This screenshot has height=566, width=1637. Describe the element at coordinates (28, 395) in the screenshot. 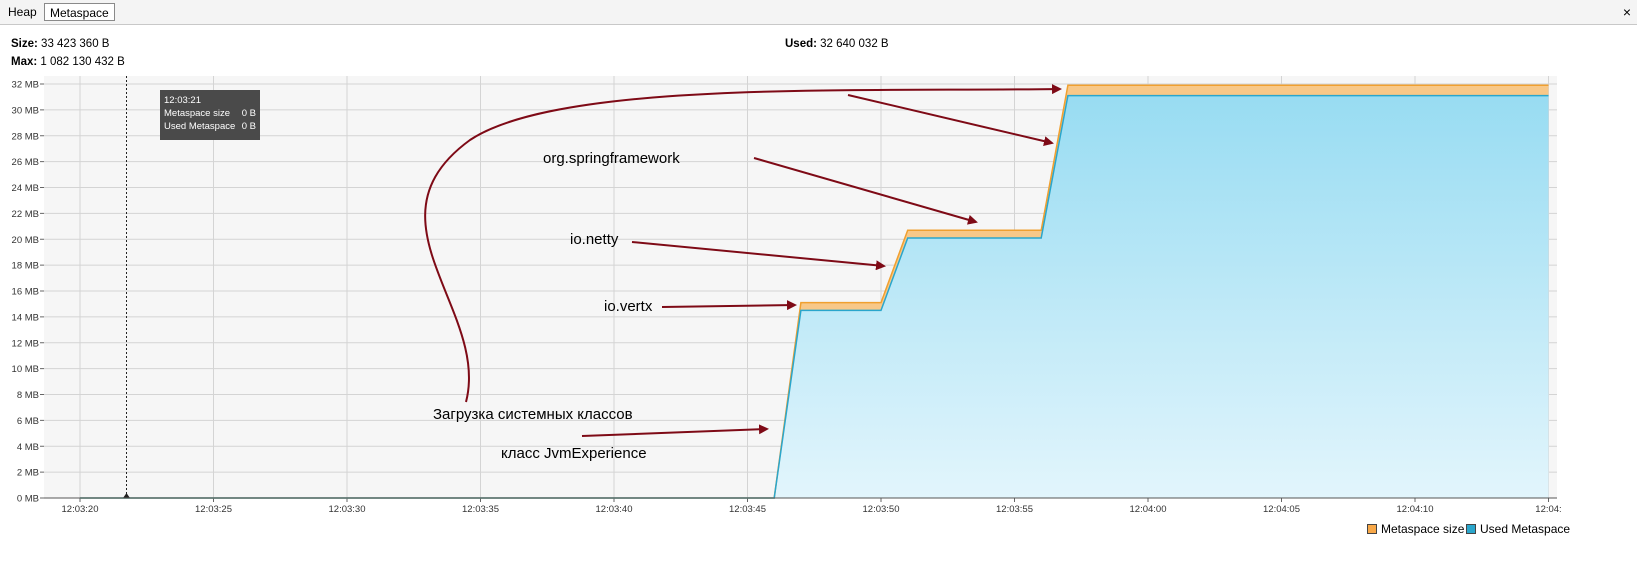

I see `y-tick-label: 8 MB` at that location.